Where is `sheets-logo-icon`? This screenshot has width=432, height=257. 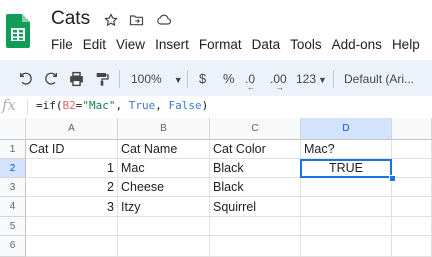 sheets-logo-icon is located at coordinates (18, 31).